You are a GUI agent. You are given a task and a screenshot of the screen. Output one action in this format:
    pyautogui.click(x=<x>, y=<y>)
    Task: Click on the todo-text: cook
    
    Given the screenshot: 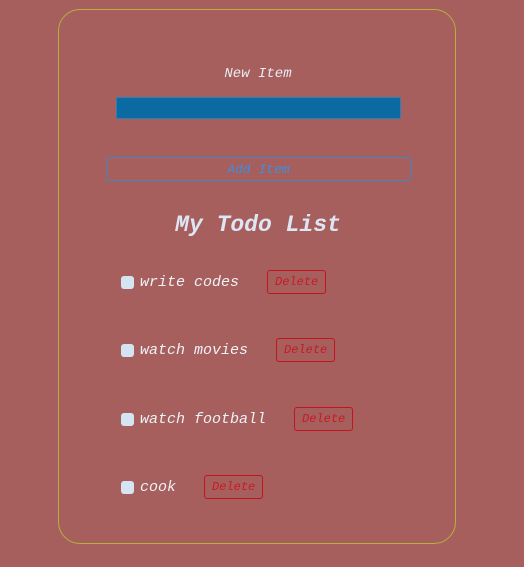 What is the action you would take?
    pyautogui.click(x=158, y=487)
    